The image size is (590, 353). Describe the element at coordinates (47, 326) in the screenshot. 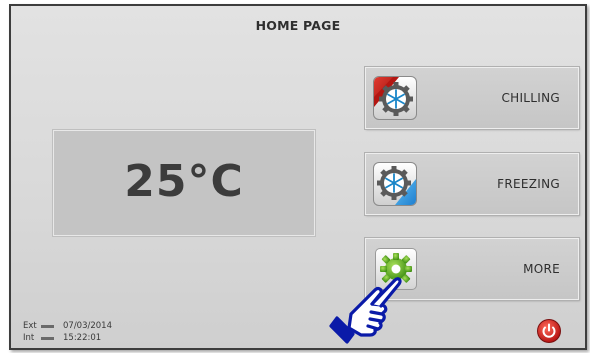

I see `ext-indicator` at that location.